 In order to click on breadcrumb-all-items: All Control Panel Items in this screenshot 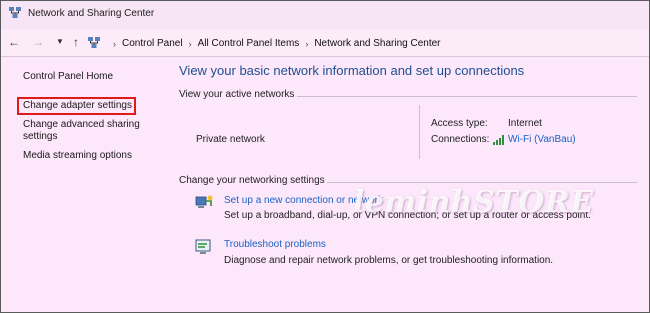, I will do `click(249, 43)`.